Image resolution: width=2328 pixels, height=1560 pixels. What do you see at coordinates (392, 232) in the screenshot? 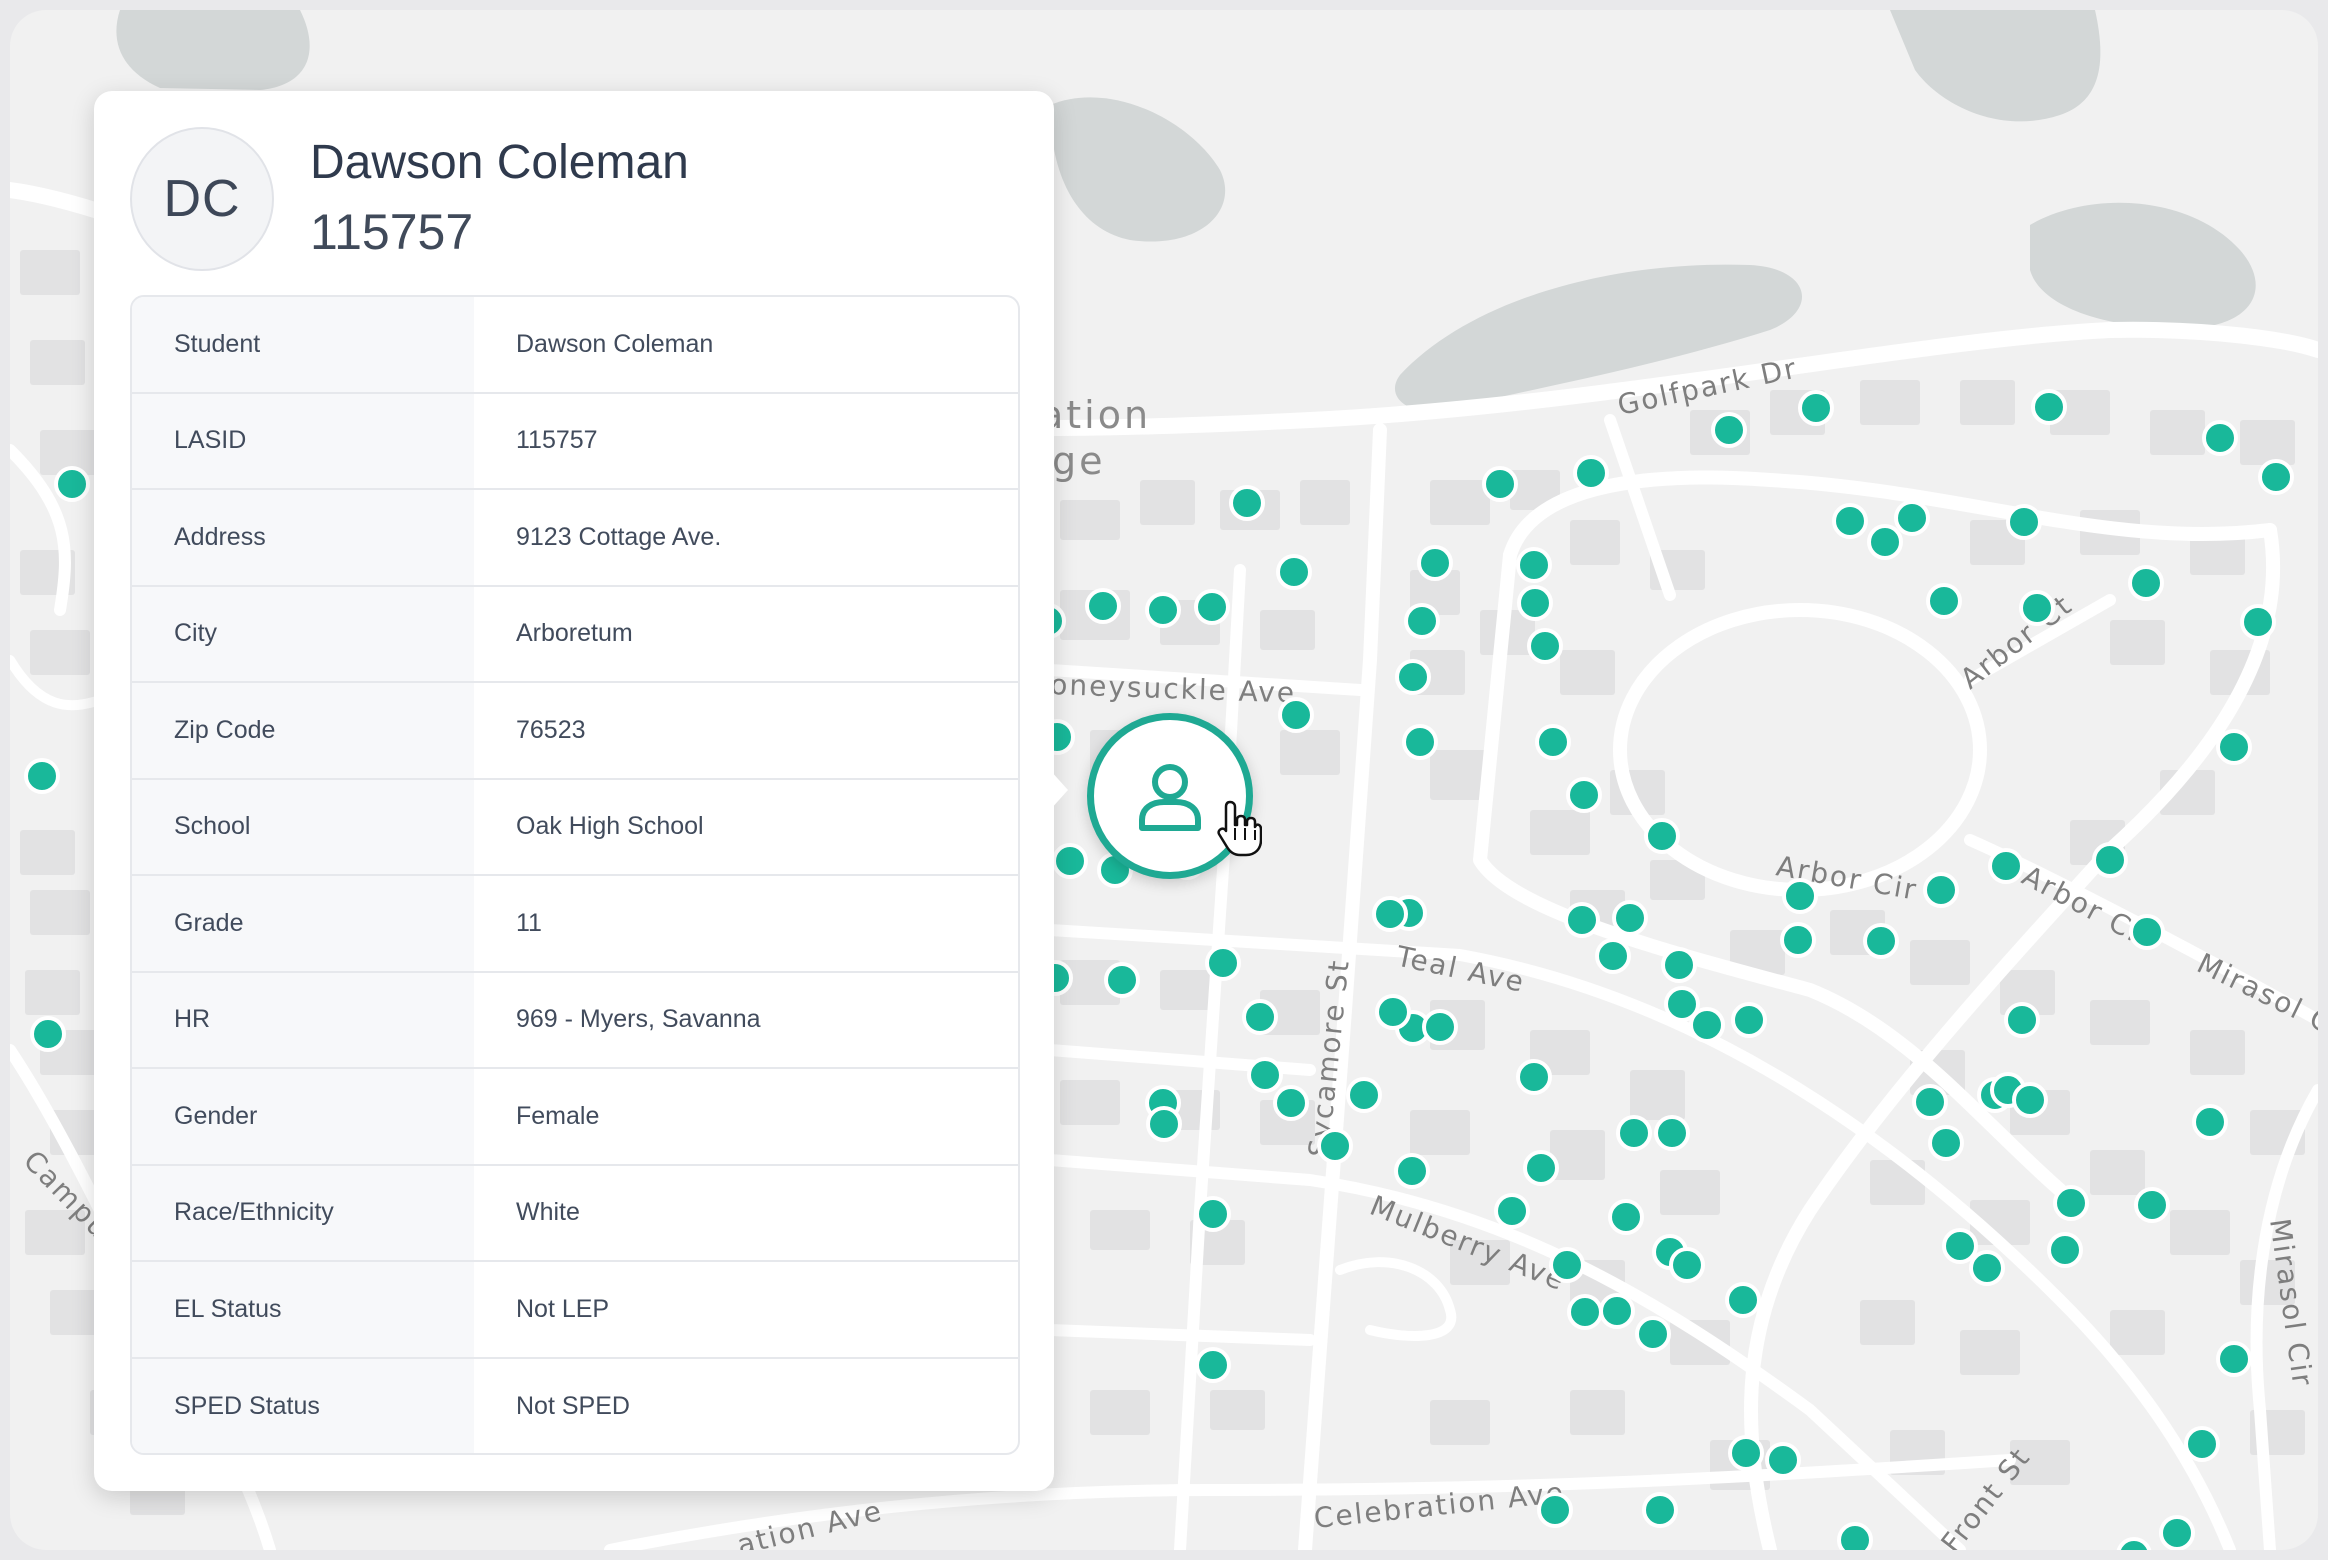
I see `student-id-heading: 115757` at bounding box center [392, 232].